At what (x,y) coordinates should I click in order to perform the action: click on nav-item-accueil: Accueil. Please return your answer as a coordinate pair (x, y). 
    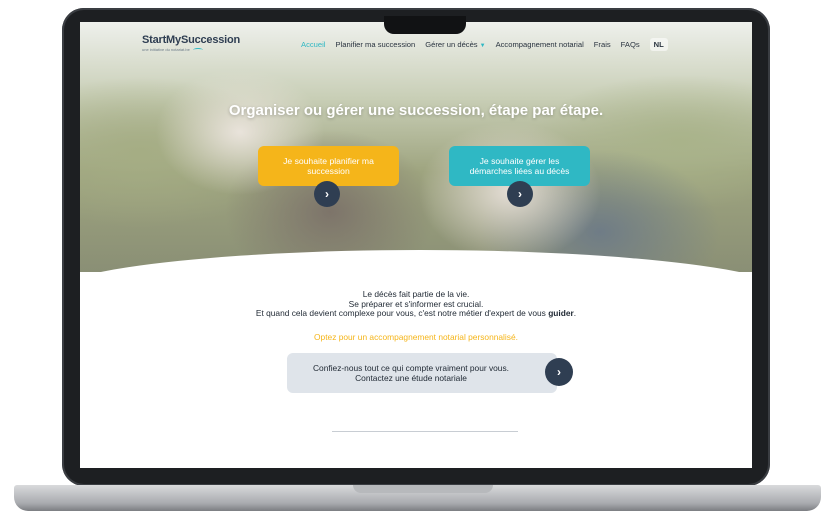
    Looking at the image, I should click on (313, 44).